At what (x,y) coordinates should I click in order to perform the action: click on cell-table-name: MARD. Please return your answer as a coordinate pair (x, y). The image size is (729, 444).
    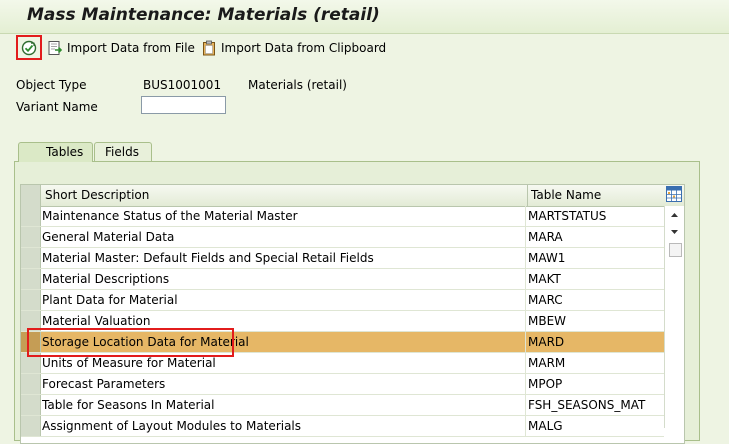
    Looking at the image, I should click on (596, 342).